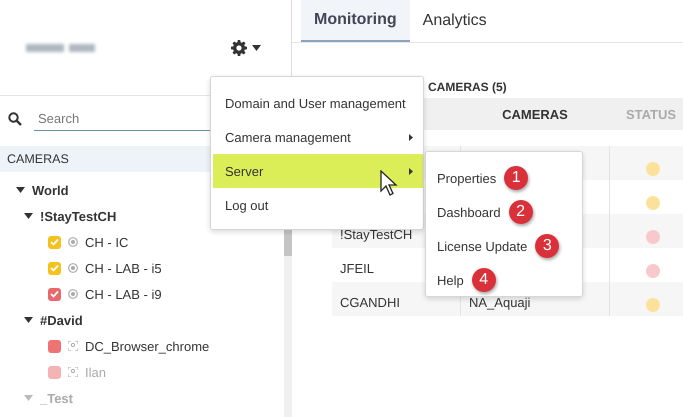 The image size is (683, 417). What do you see at coordinates (484, 280) in the screenshot?
I see `number-badge: 4` at bounding box center [484, 280].